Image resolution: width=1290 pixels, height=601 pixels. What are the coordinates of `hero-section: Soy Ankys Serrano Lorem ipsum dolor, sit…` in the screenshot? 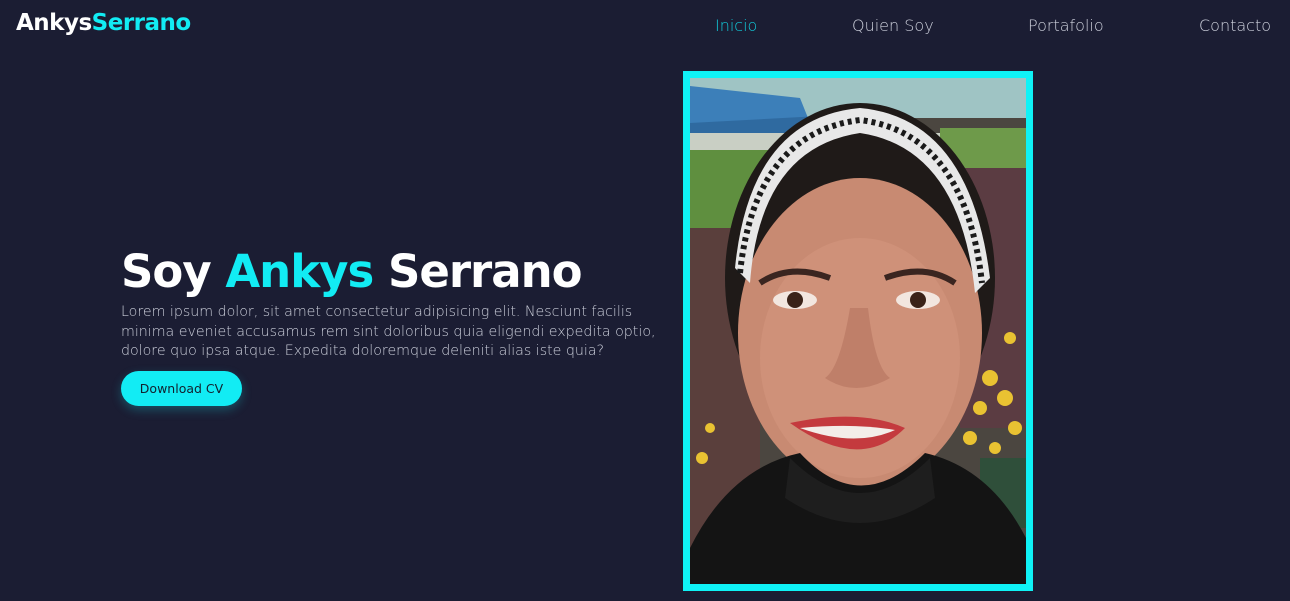 It's located at (391, 324).